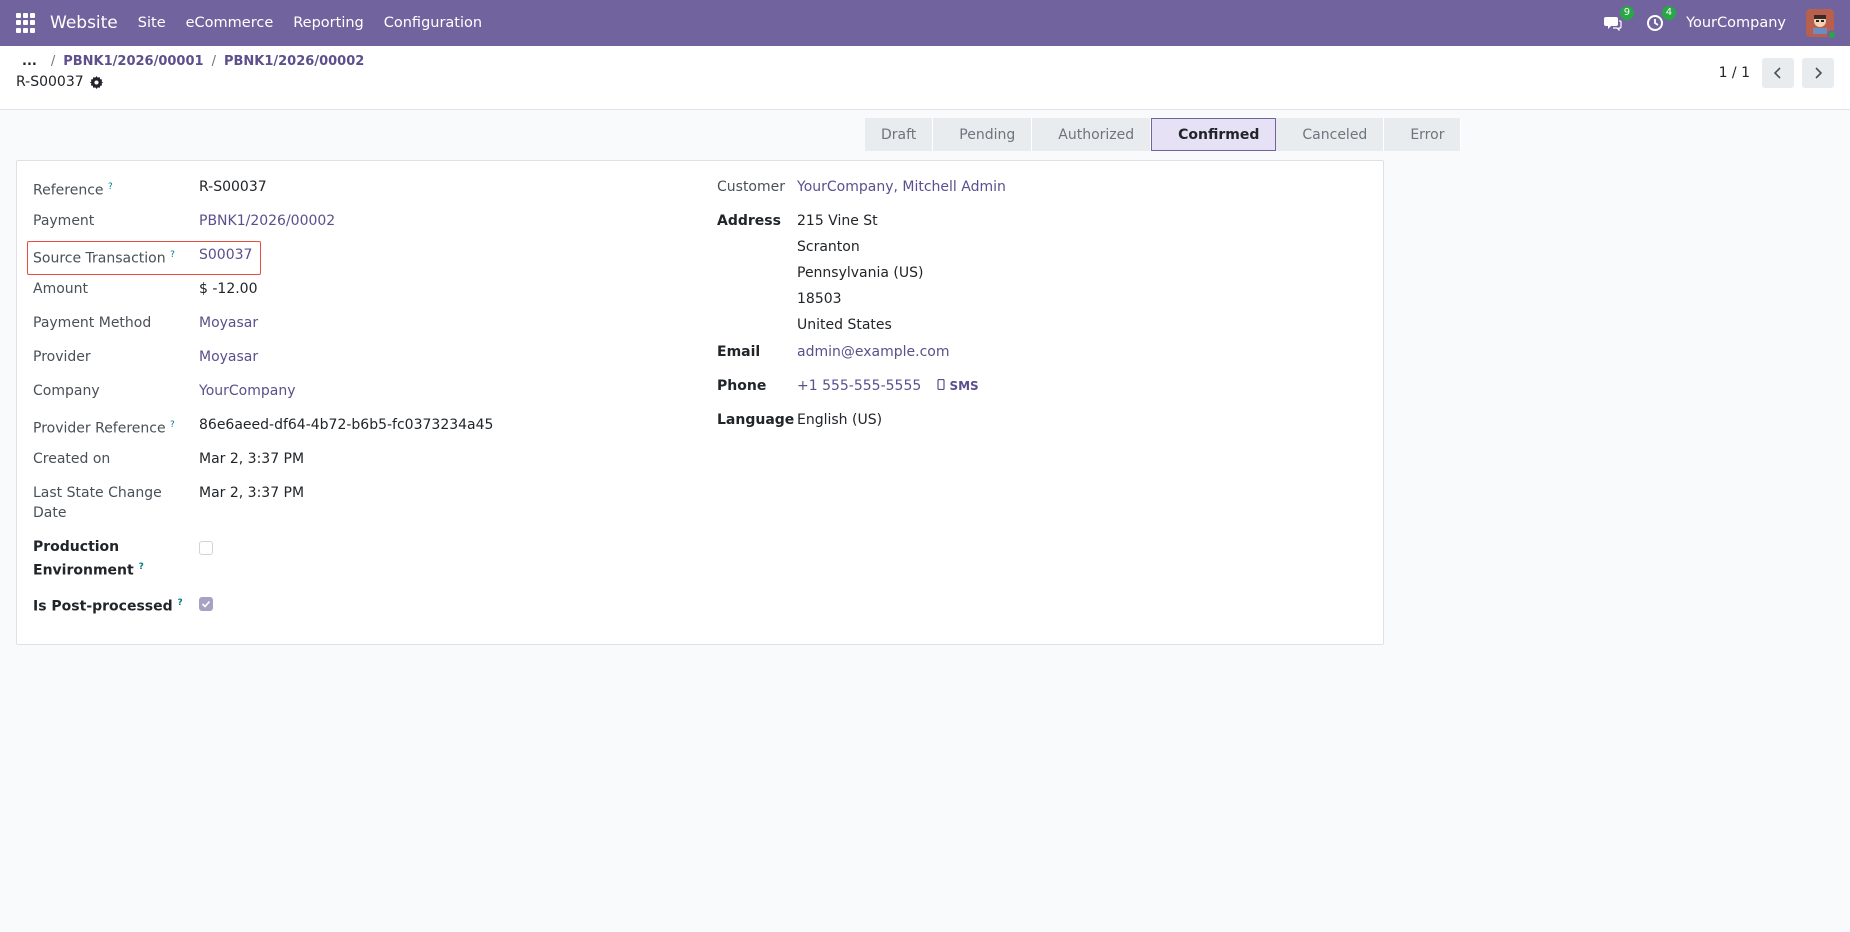 The image size is (1850, 932). Describe the element at coordinates (50, 82) in the screenshot. I see `record-name: R-S00037` at that location.